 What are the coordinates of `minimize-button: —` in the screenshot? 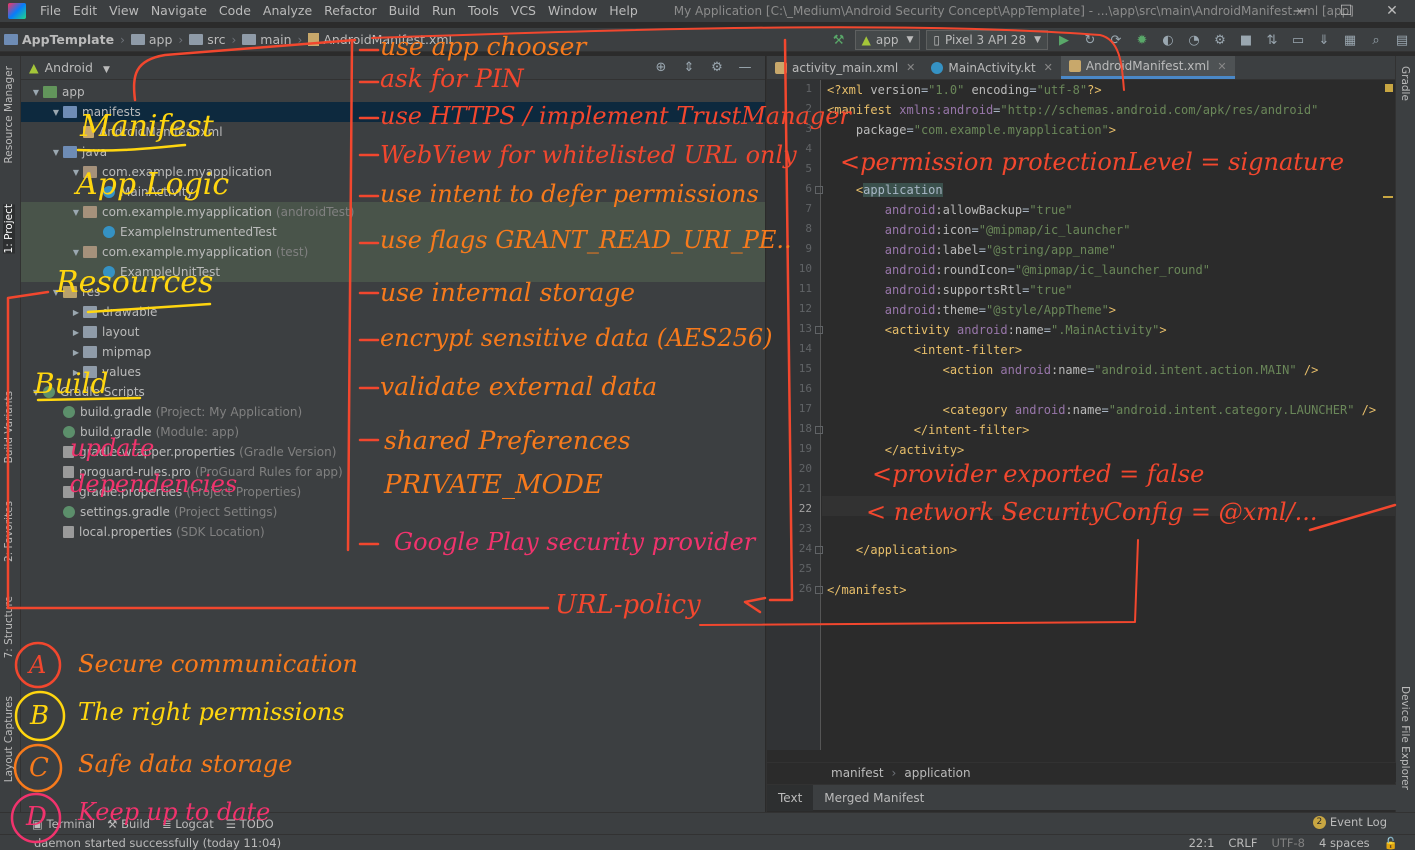 It's located at (1300, 11).